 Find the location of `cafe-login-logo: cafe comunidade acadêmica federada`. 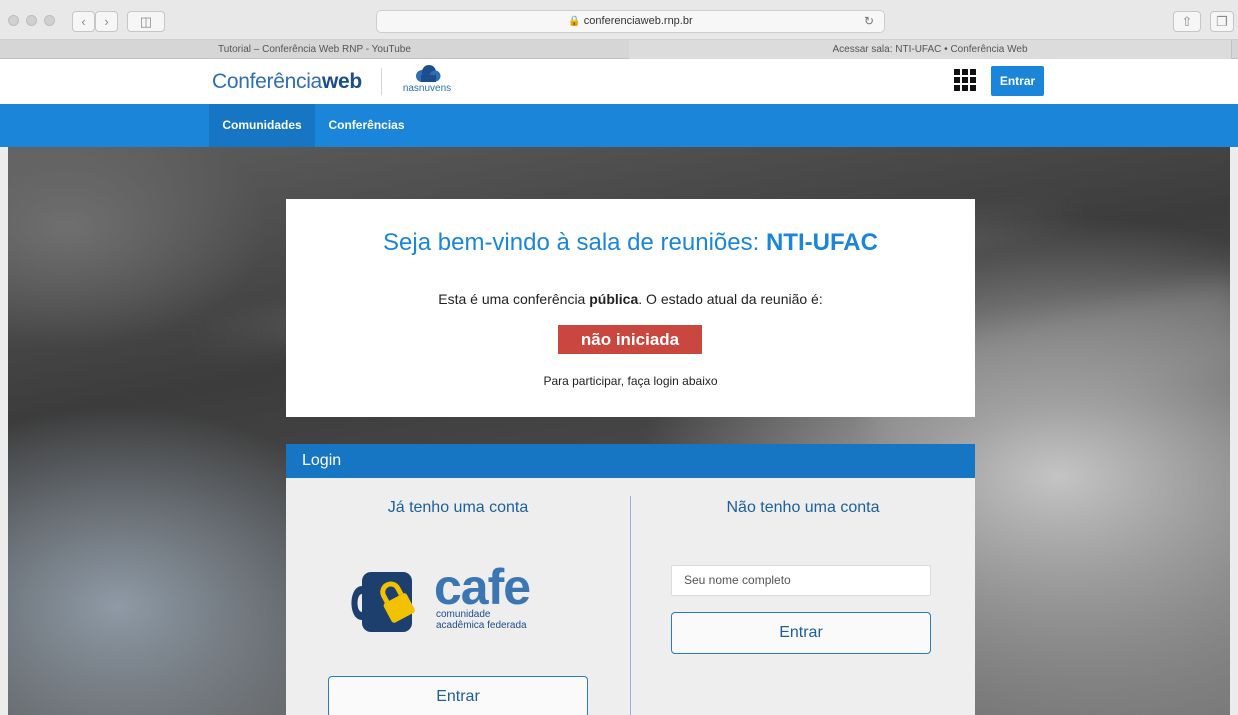

cafe-login-logo: cafe comunidade acadêmica federada is located at coordinates (446, 597).